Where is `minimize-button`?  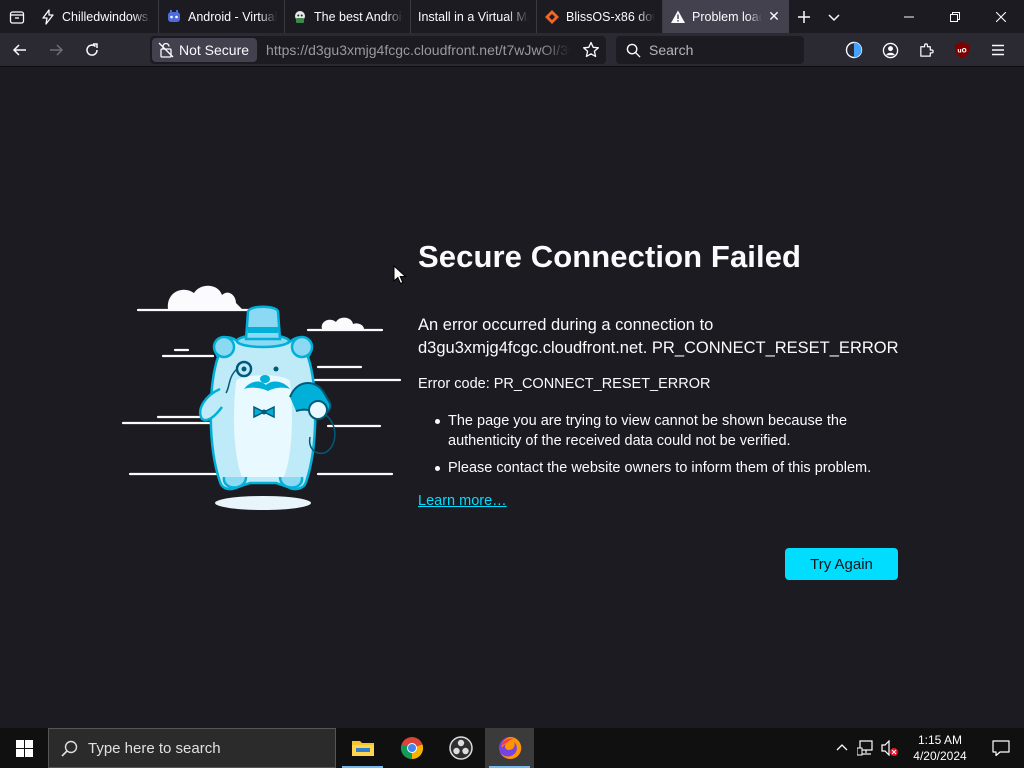
minimize-button is located at coordinates (909, 16).